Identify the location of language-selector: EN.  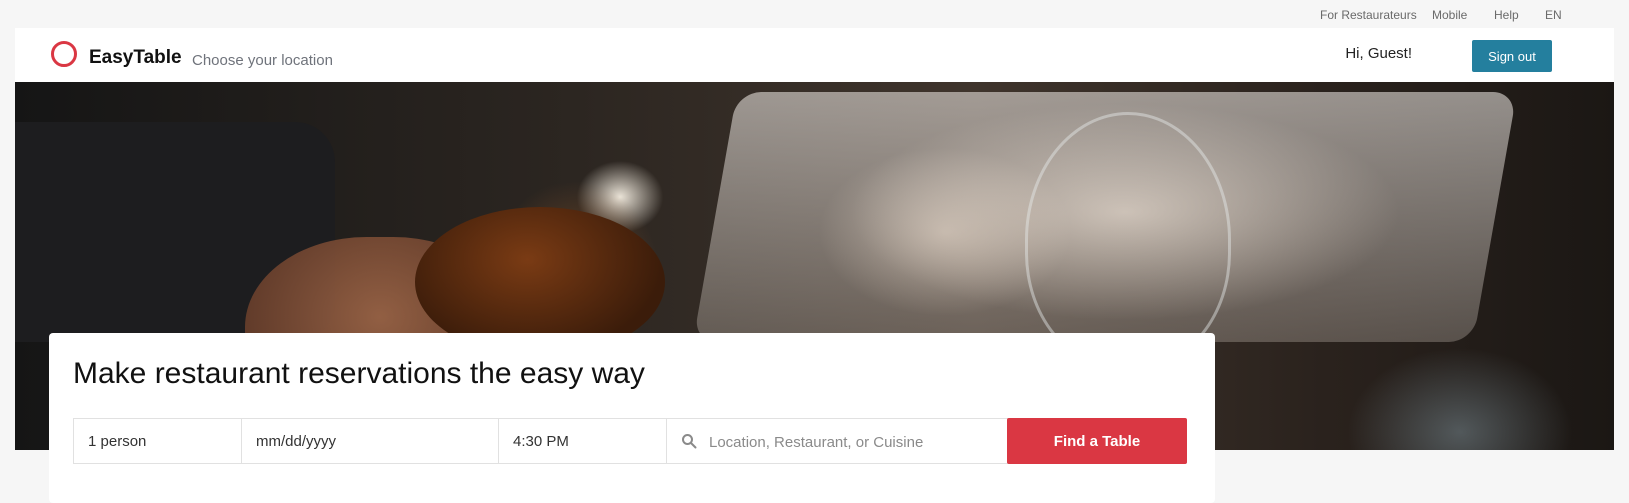
(1553, 15).